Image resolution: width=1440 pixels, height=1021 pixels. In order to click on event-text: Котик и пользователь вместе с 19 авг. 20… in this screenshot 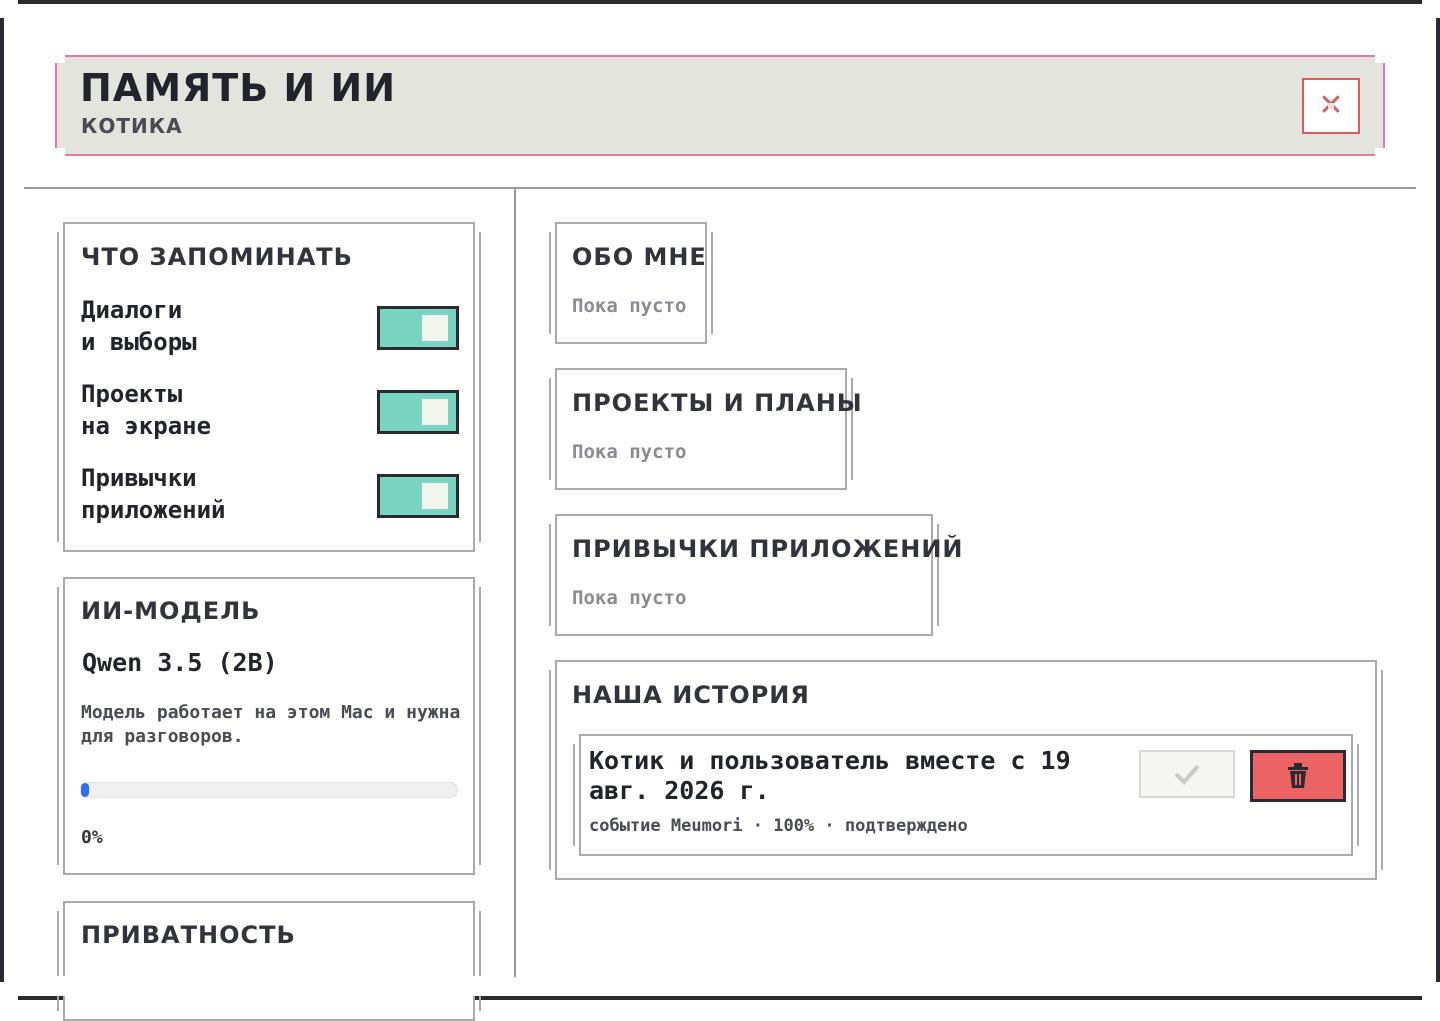, I will do `click(830, 775)`.